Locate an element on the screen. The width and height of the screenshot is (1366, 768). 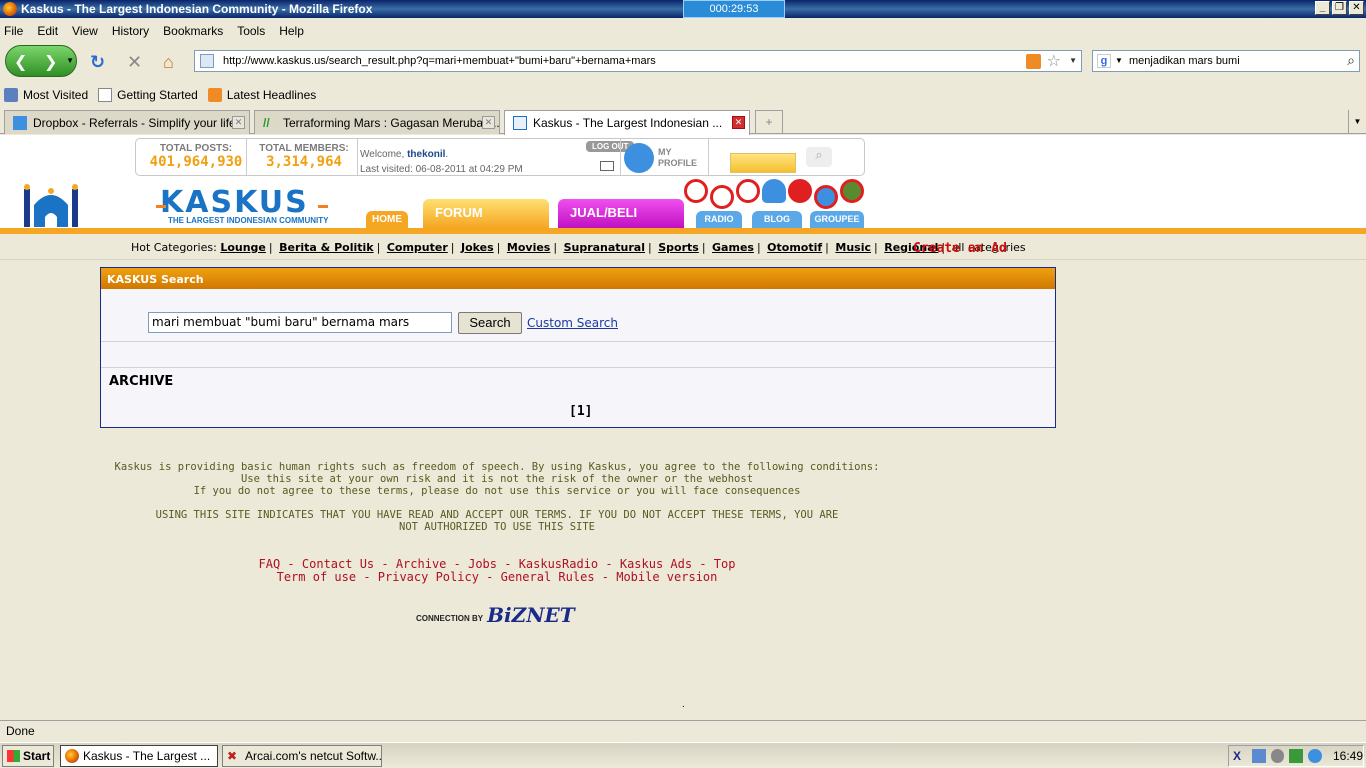
site-favicon-icon: // is located at coordinates (266, 122).